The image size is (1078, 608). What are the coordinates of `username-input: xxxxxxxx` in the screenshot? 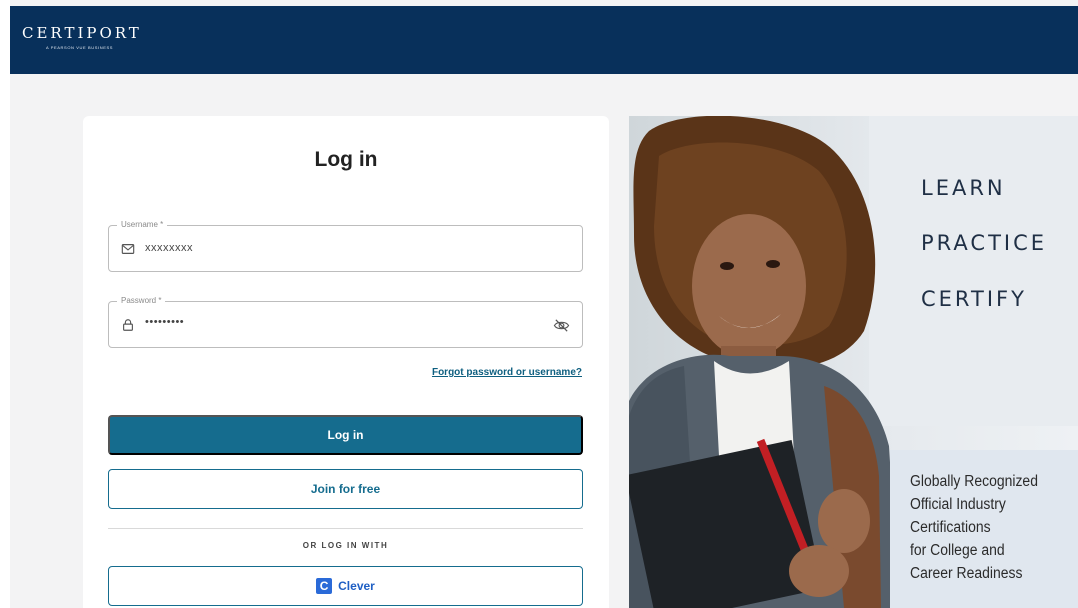 It's located at (169, 248).